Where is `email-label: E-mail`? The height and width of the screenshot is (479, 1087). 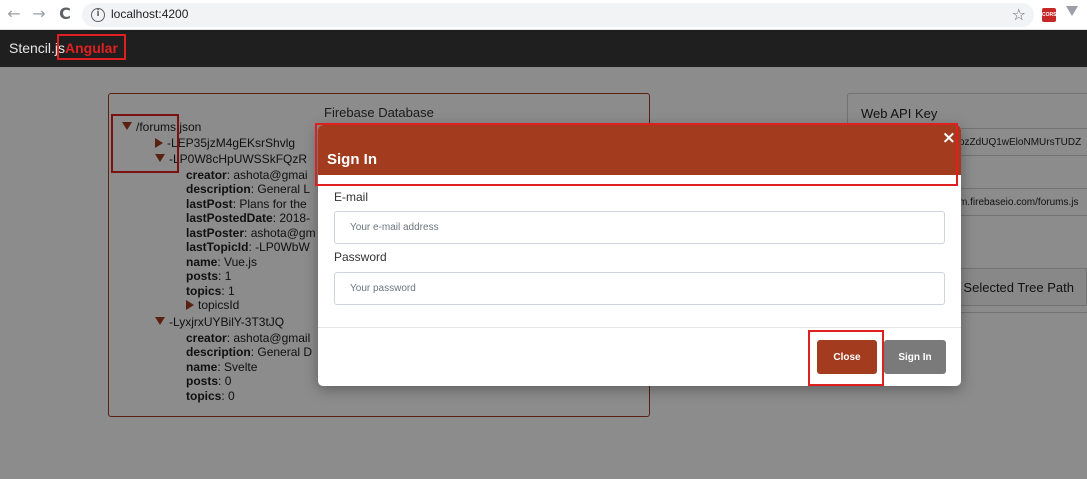 email-label: E-mail is located at coordinates (351, 197).